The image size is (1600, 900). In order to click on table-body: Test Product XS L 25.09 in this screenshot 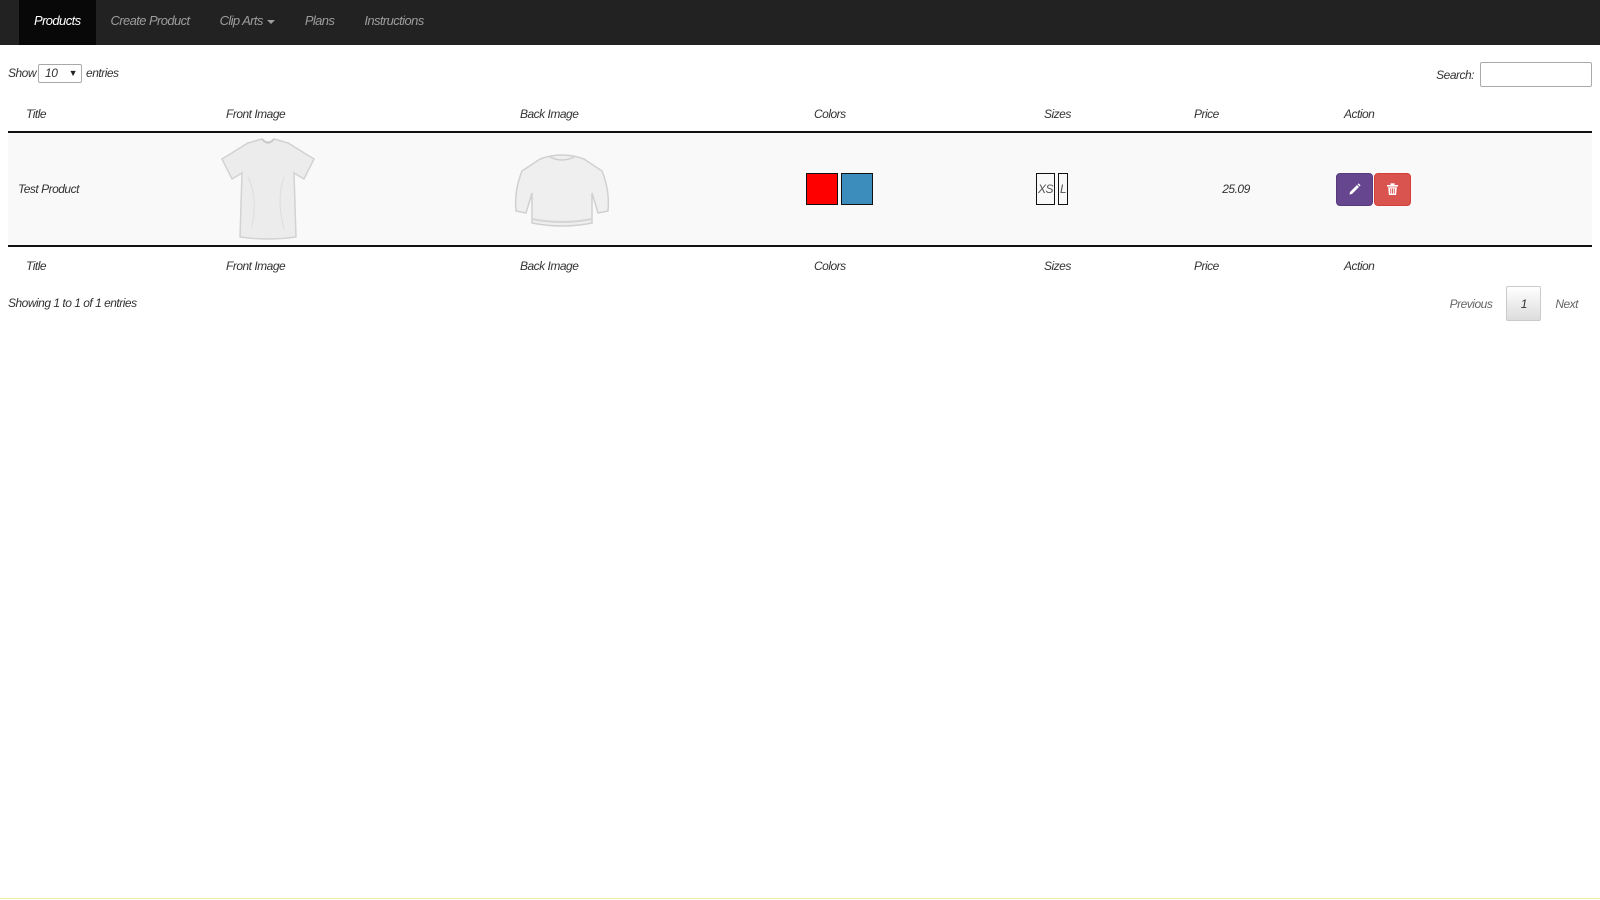, I will do `click(800, 189)`.